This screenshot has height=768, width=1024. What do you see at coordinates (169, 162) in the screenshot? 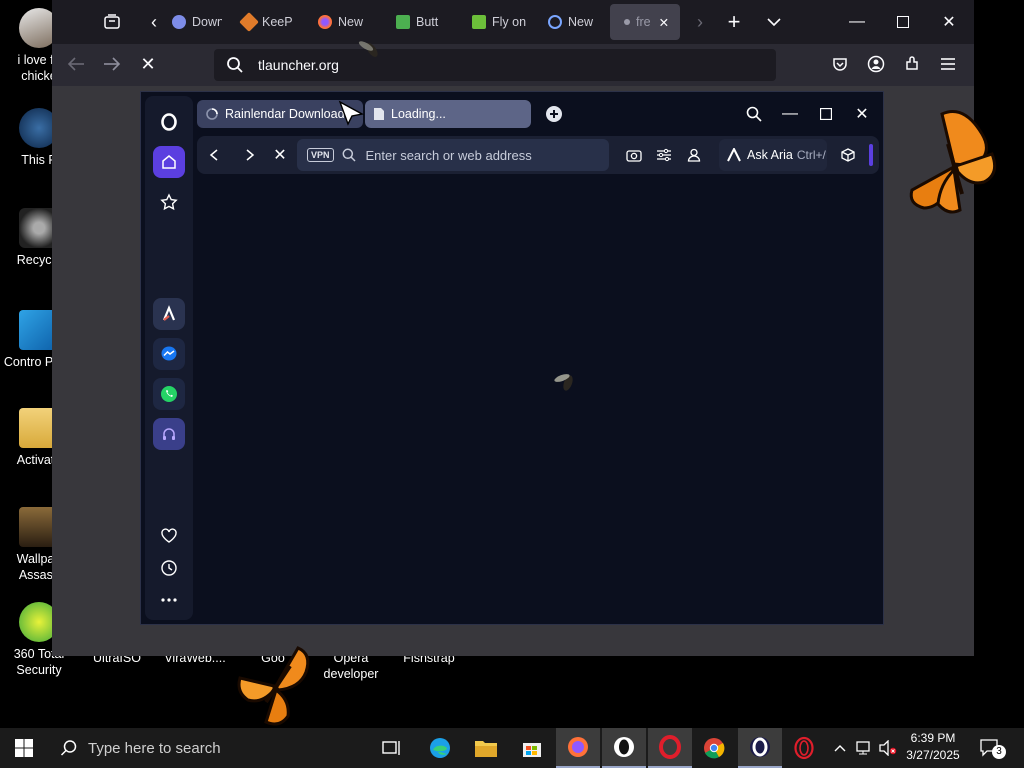
I see `home-icon` at bounding box center [169, 162].